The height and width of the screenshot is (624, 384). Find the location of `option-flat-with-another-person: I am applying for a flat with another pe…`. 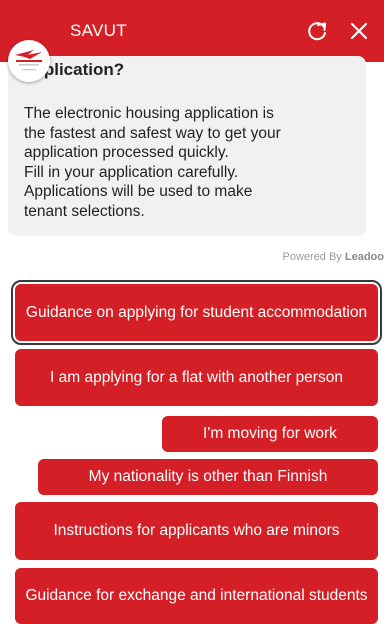

option-flat-with-another-person: I am applying for a flat with another pe… is located at coordinates (196, 377).